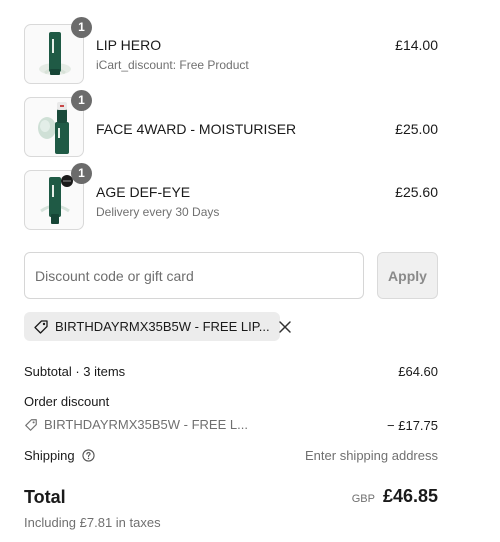  What do you see at coordinates (418, 371) in the screenshot?
I see `subtotal-value: £64.60` at bounding box center [418, 371].